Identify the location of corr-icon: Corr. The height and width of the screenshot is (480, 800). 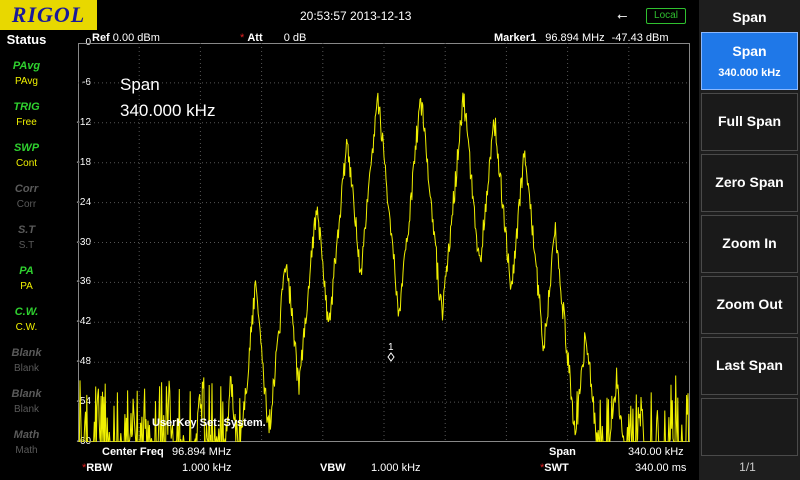
(26, 189).